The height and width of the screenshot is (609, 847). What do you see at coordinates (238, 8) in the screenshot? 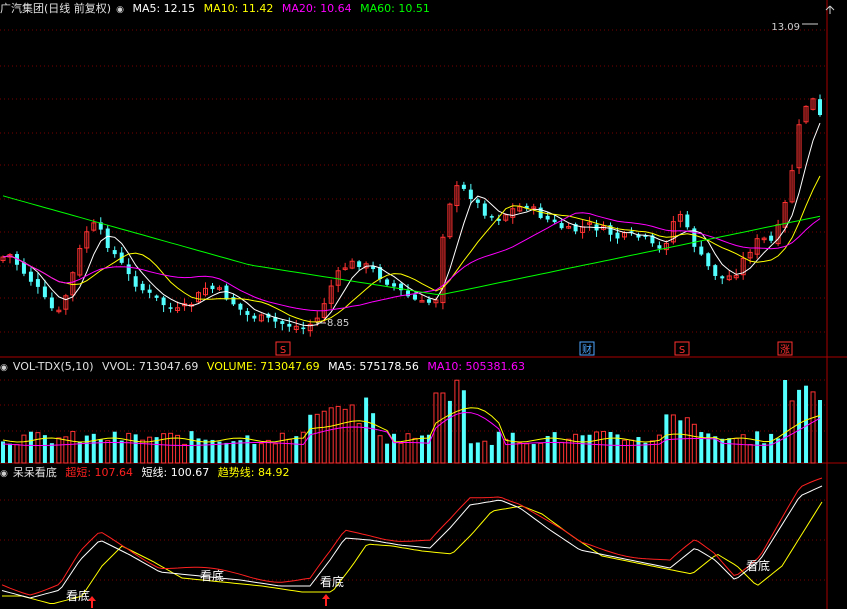
I see `ma10-label: MA10: 11.42` at bounding box center [238, 8].